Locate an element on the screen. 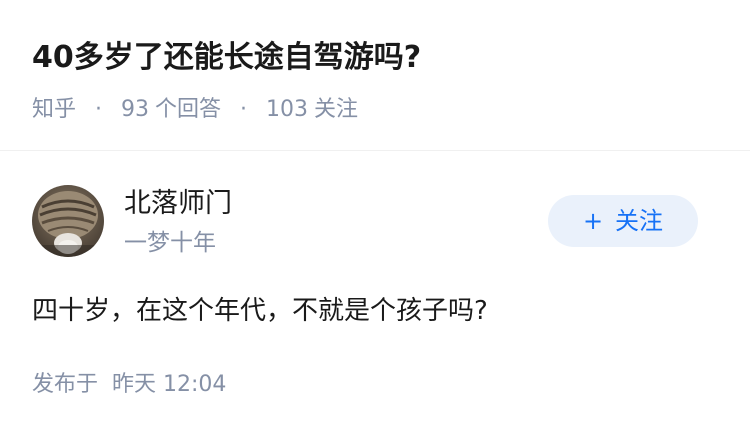 This screenshot has height=438, width=750. follow-button: + 关注 is located at coordinates (623, 221).